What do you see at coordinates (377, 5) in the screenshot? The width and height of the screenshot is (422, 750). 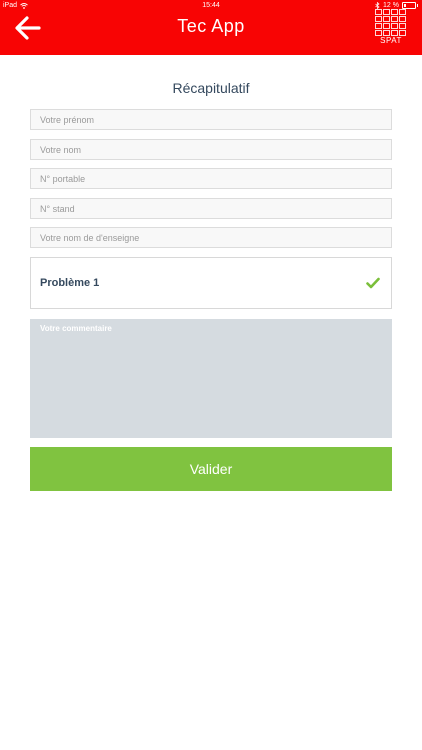 I see `bluetooth-icon` at bounding box center [377, 5].